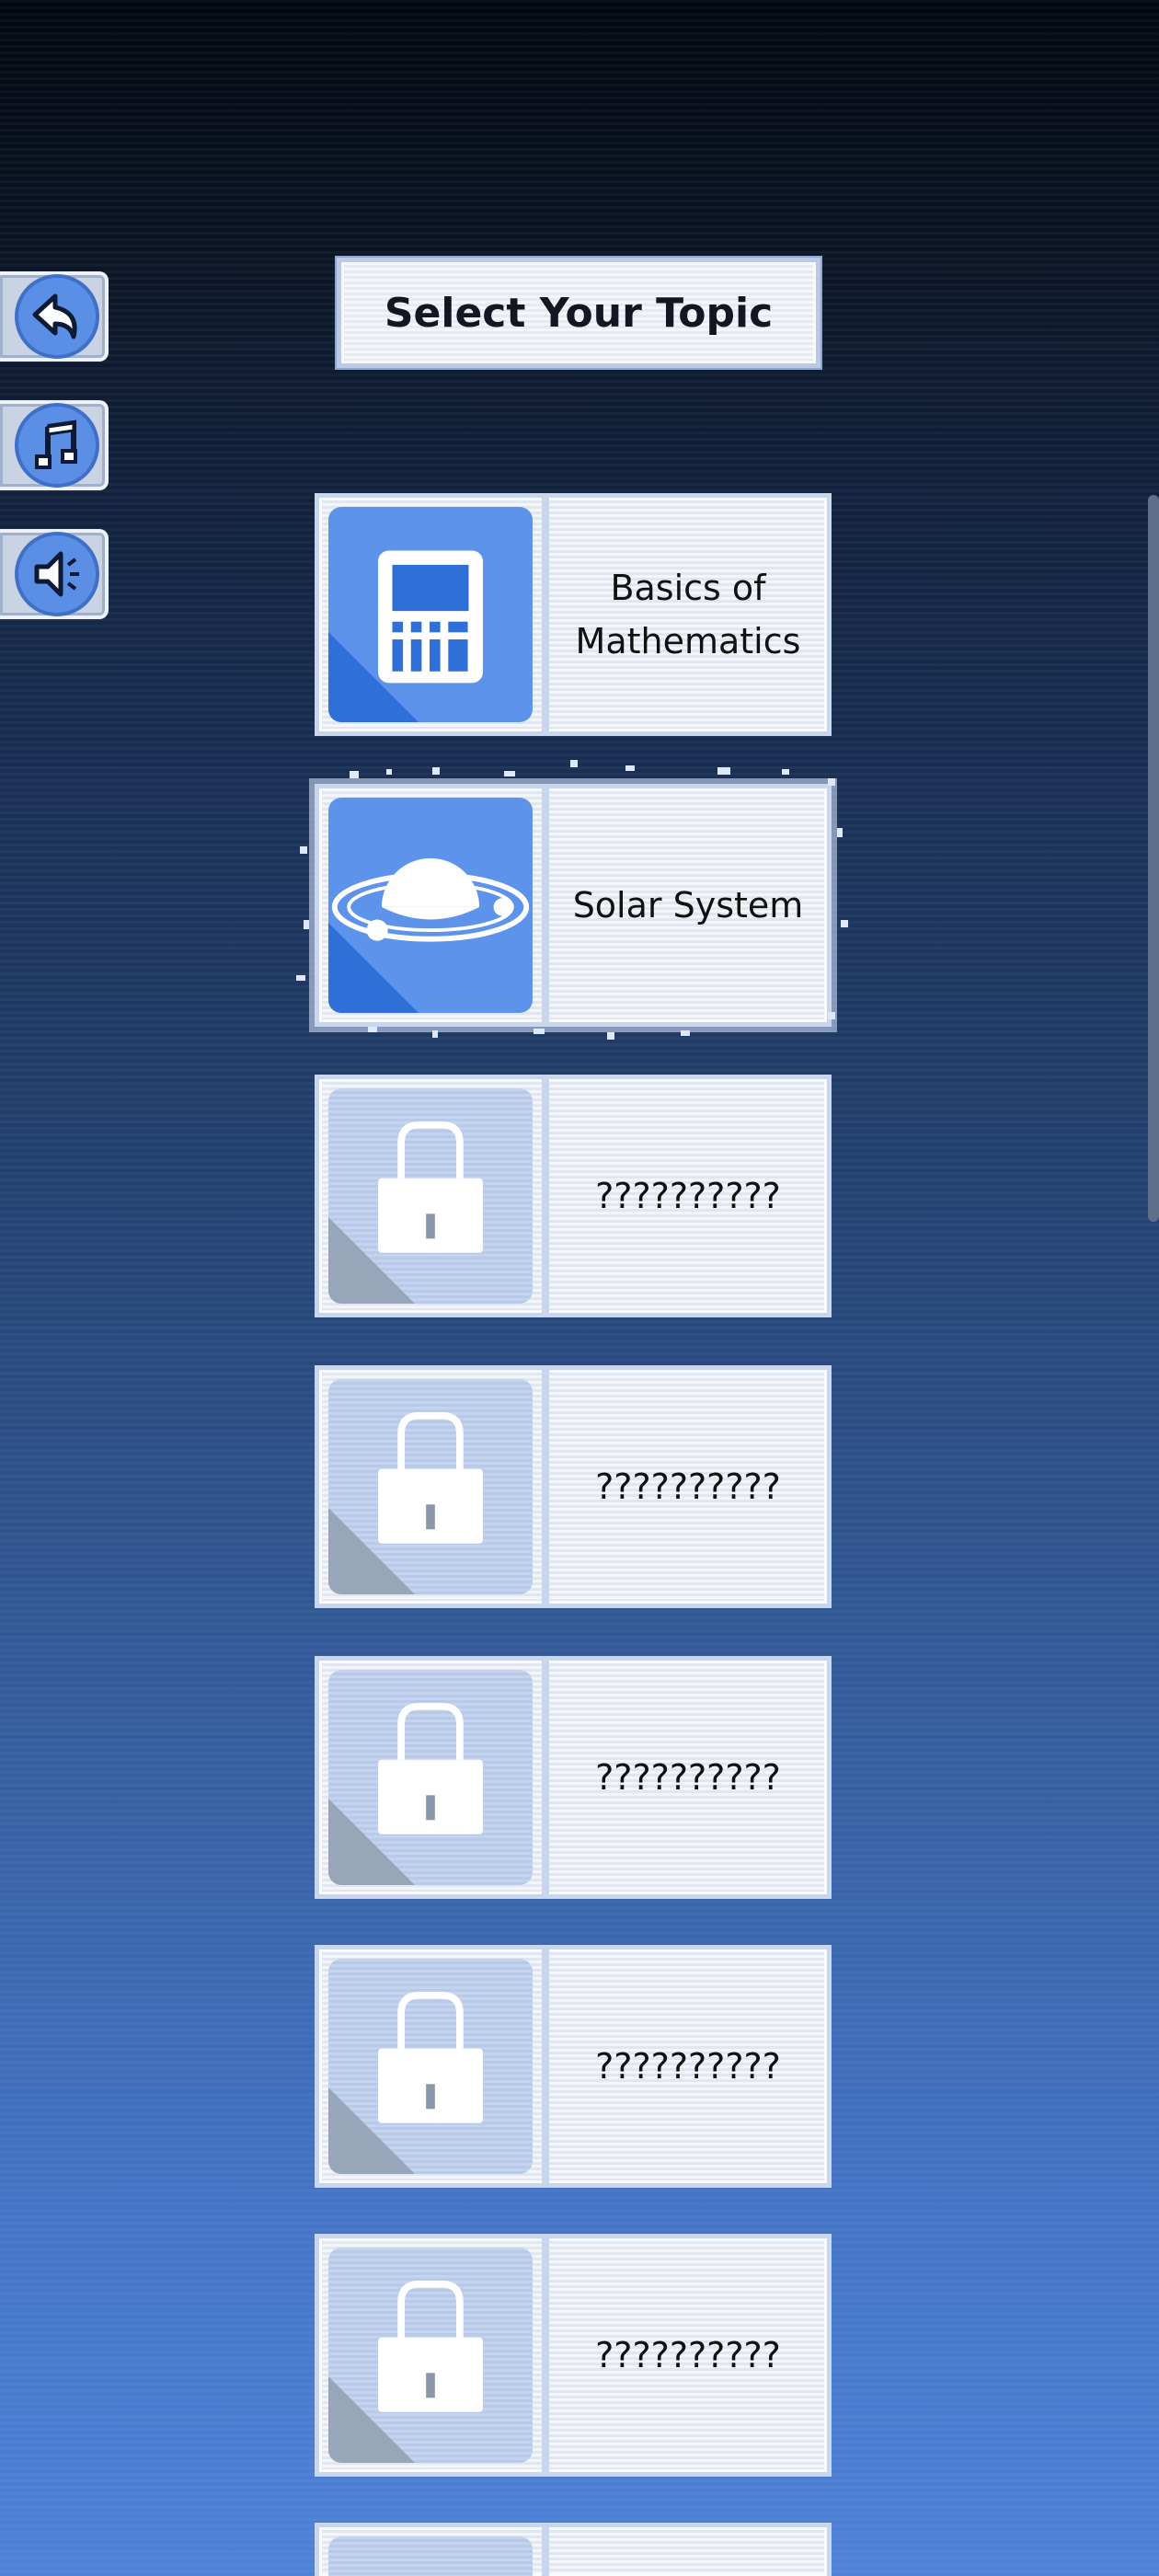  I want to click on back-button-circle, so click(57, 316).